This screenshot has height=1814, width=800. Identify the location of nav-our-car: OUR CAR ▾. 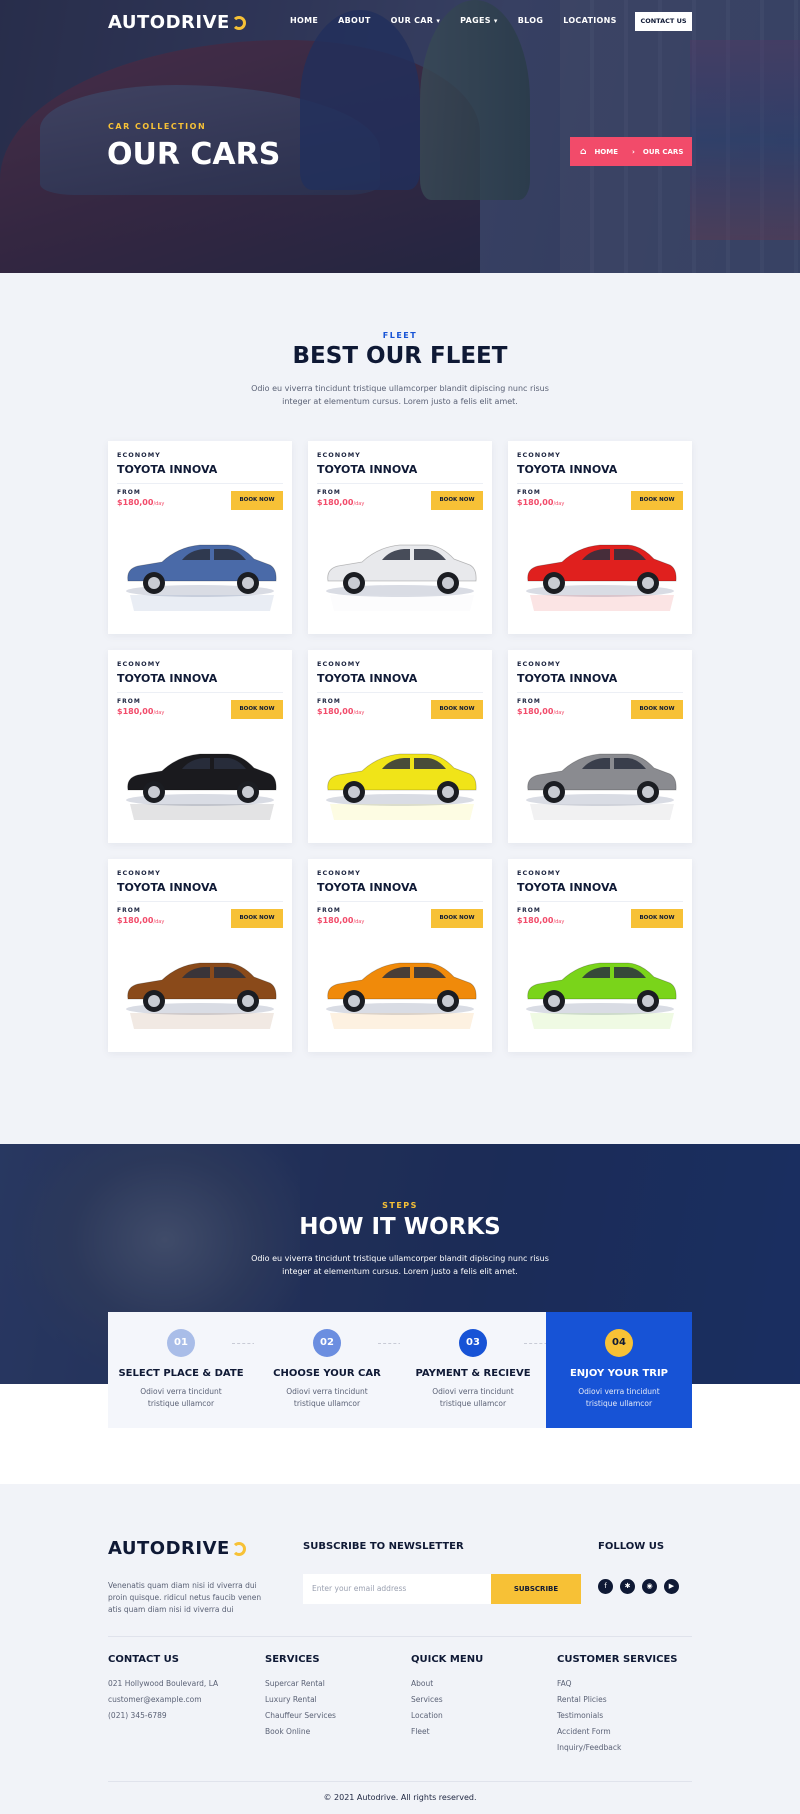
(416, 20).